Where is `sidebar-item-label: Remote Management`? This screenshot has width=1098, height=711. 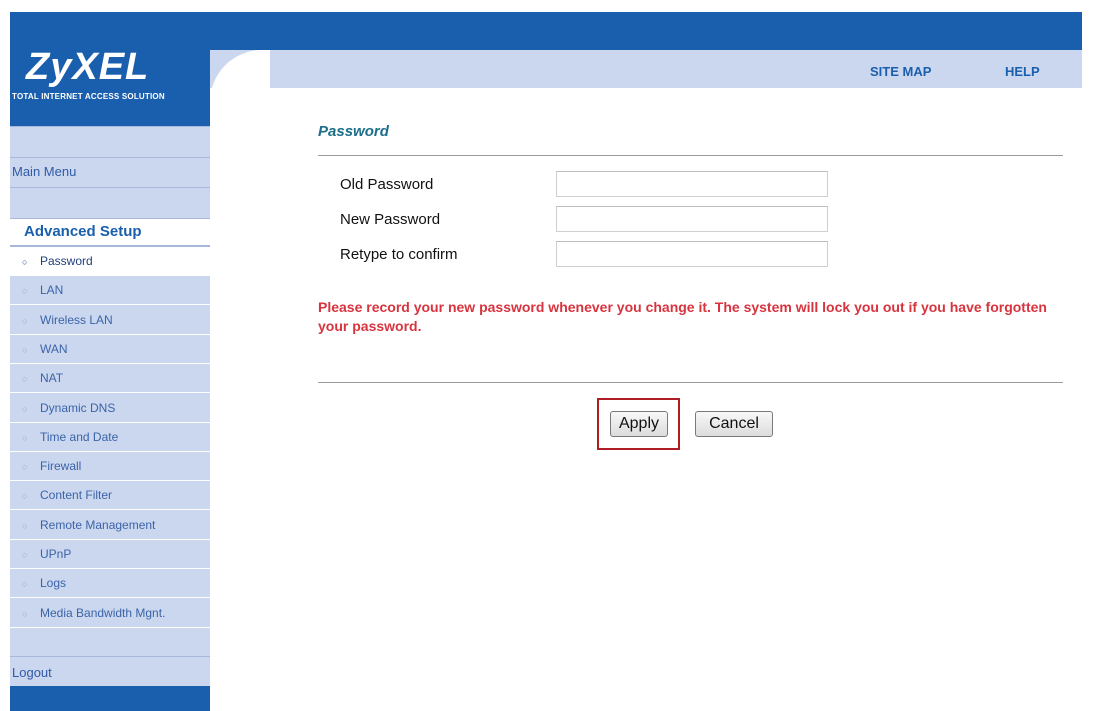 sidebar-item-label: Remote Management is located at coordinates (98, 525).